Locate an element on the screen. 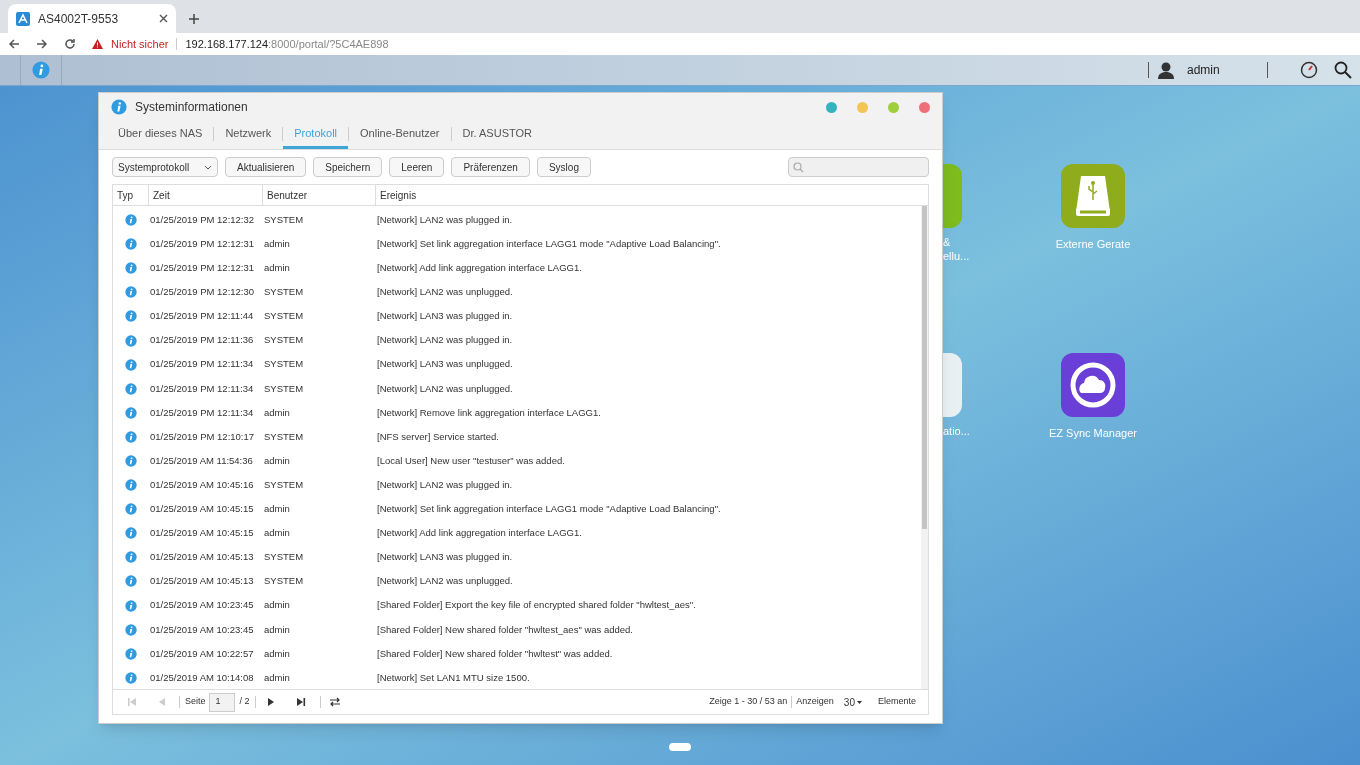 The height and width of the screenshot is (765, 1360). toolbar-button: Speichern is located at coordinates (348, 167).